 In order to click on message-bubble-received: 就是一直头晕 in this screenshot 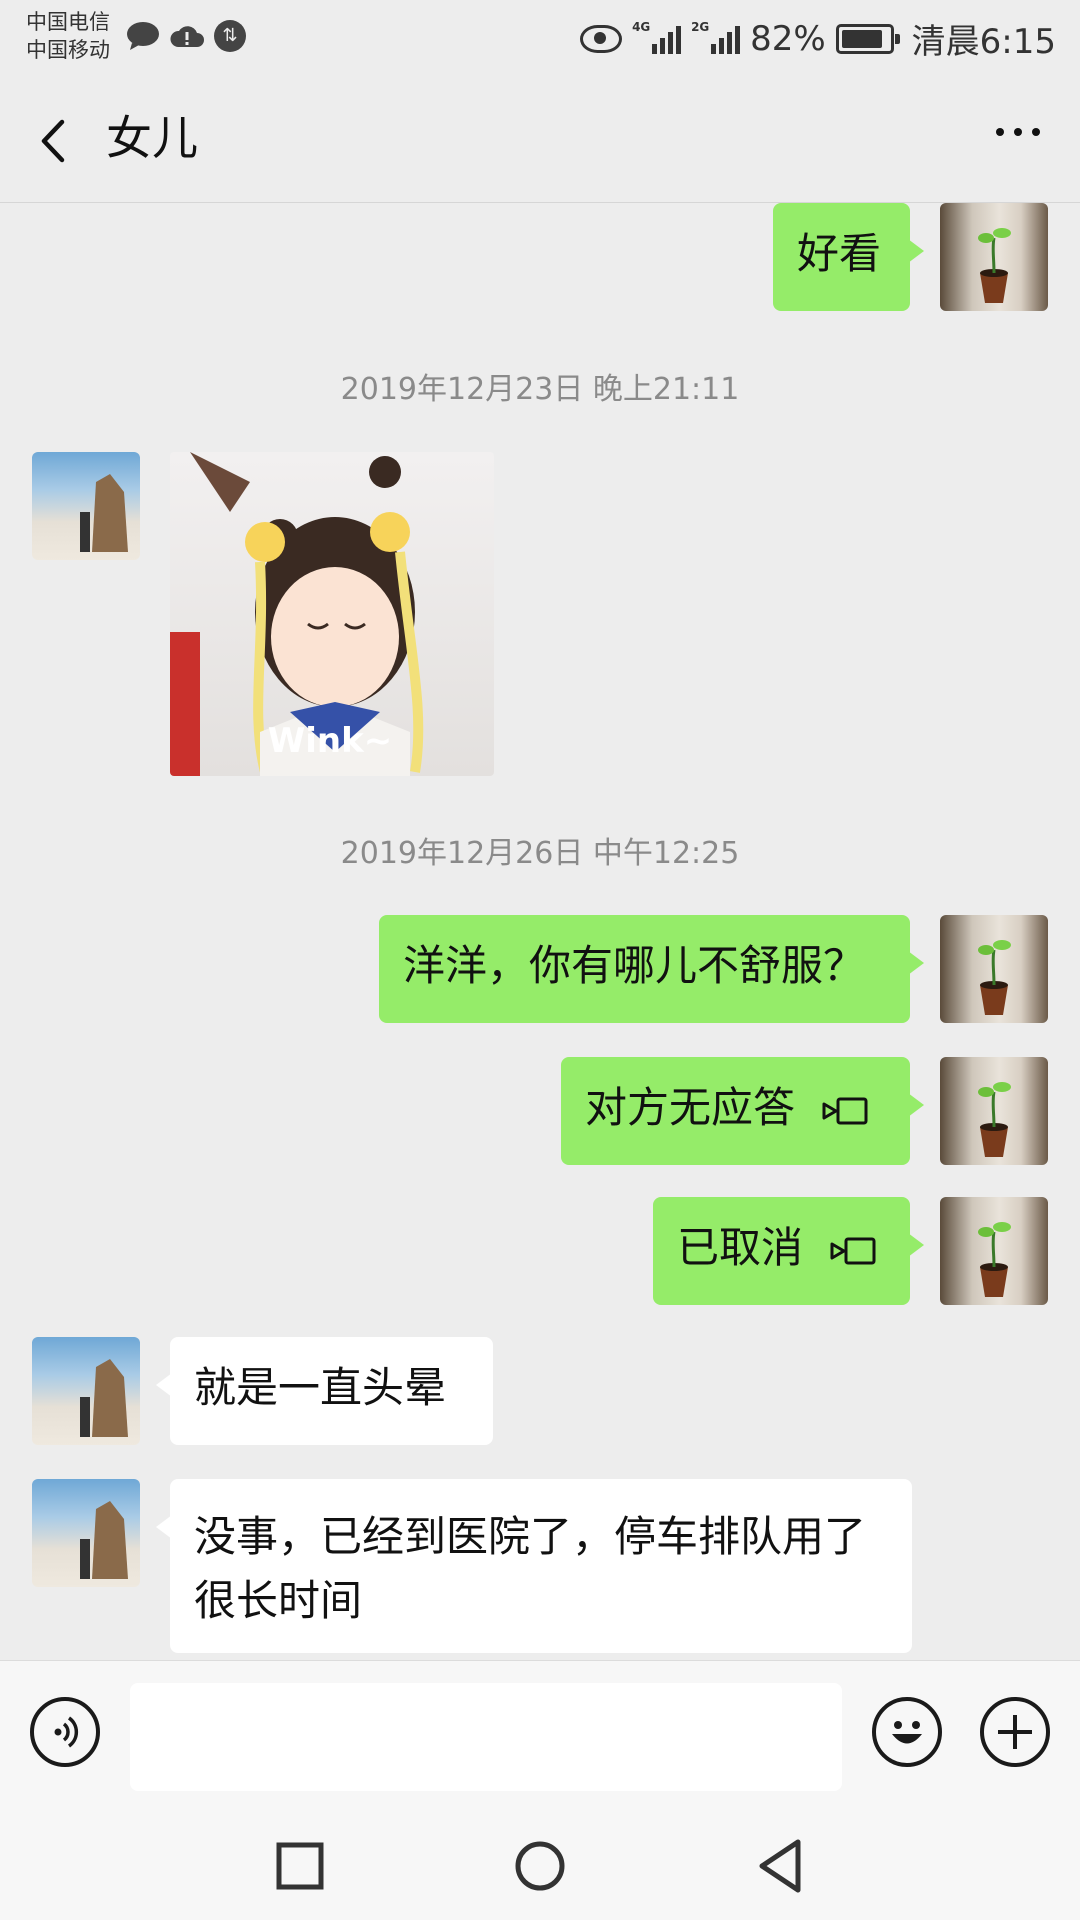, I will do `click(324, 1391)`.